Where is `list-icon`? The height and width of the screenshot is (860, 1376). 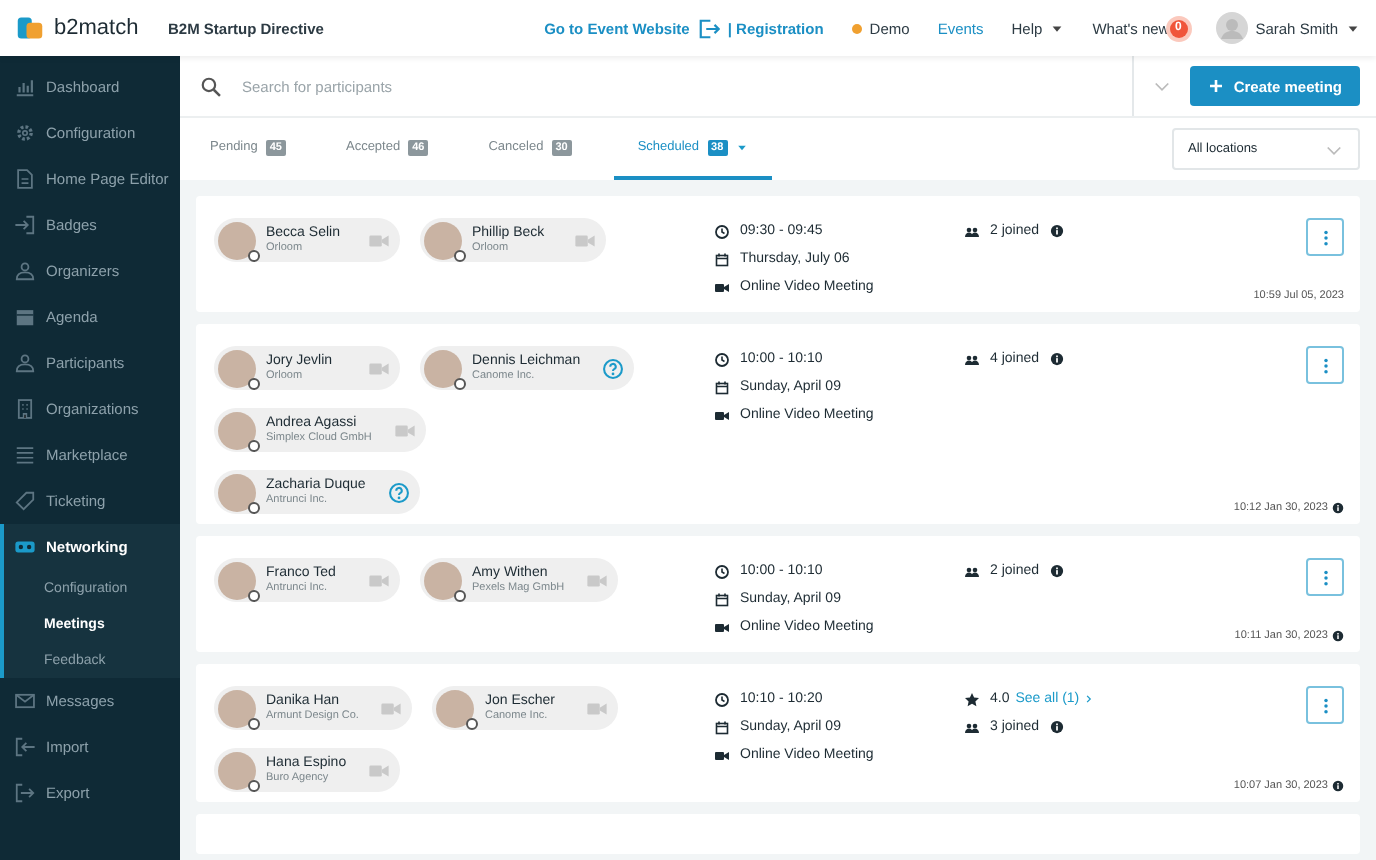
list-icon is located at coordinates (25, 455).